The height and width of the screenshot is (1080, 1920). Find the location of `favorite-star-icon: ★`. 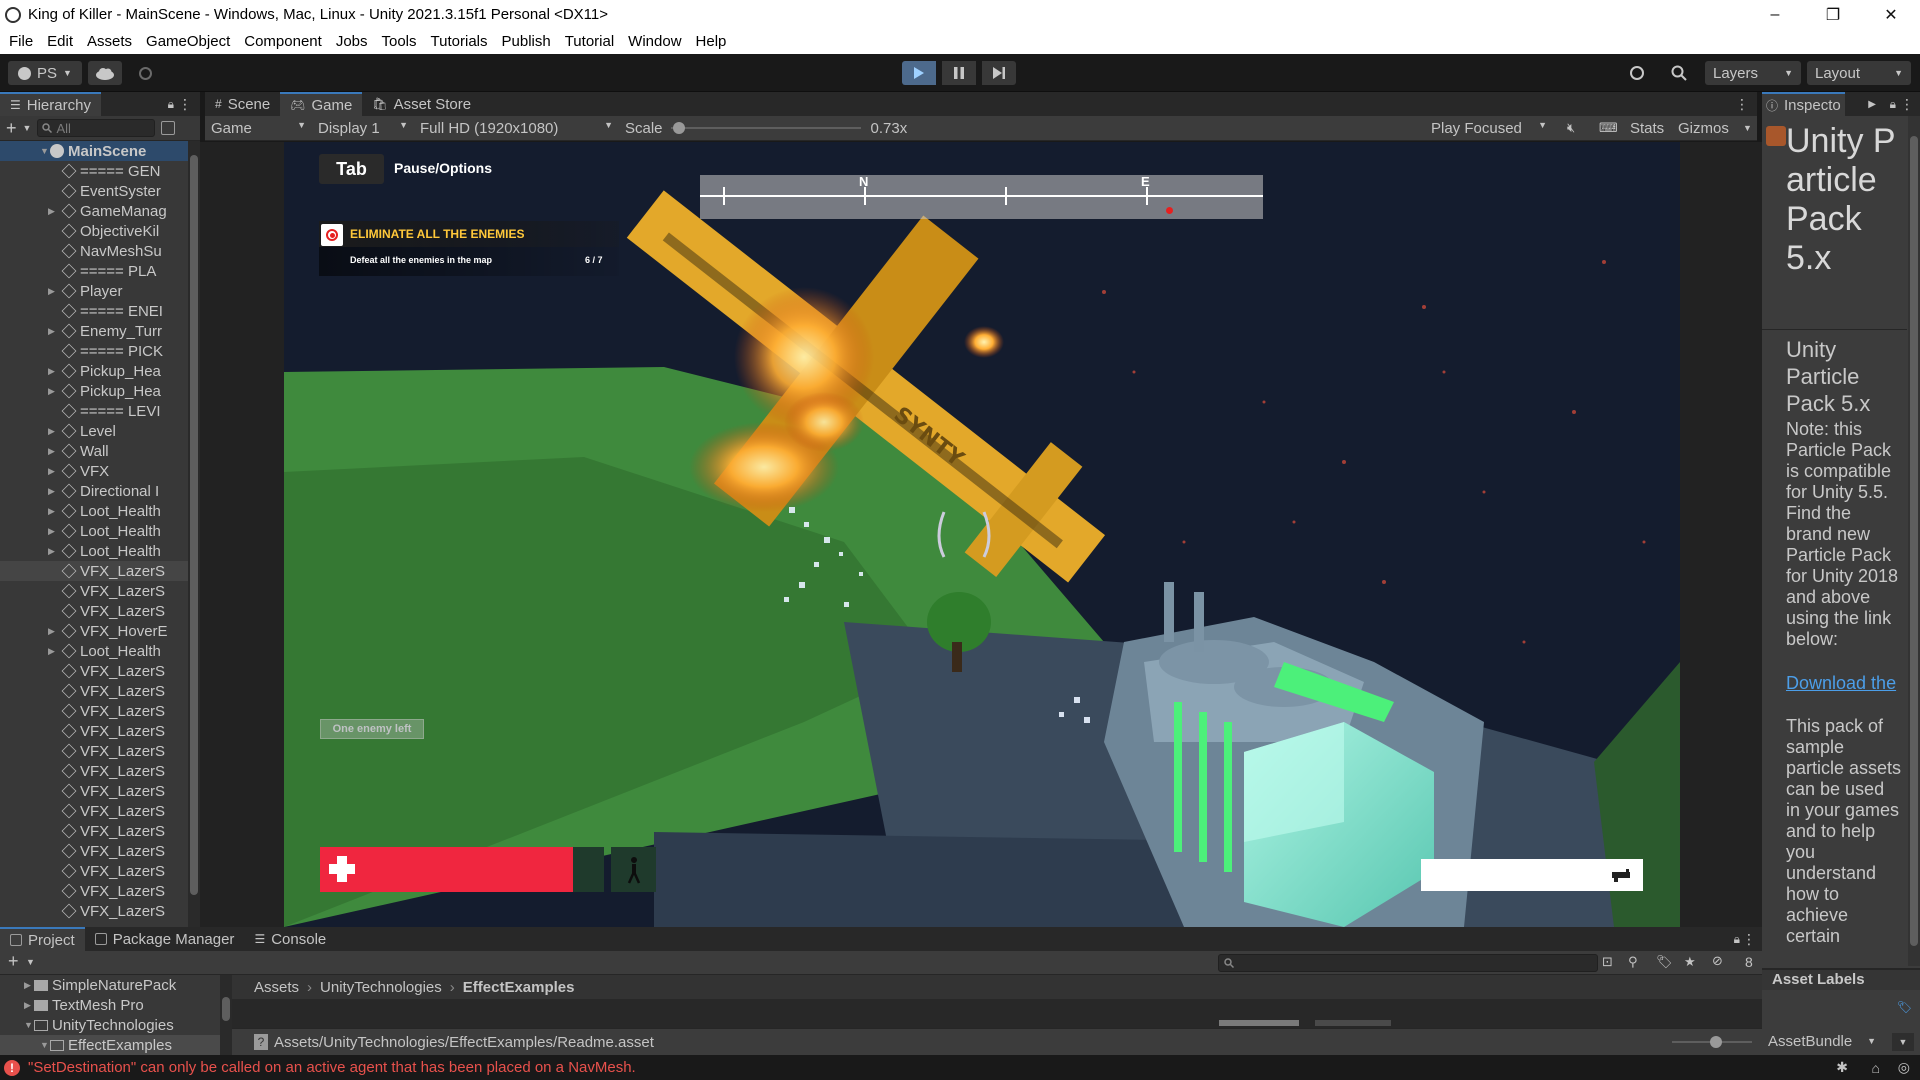

favorite-star-icon: ★ is located at coordinates (1690, 962).